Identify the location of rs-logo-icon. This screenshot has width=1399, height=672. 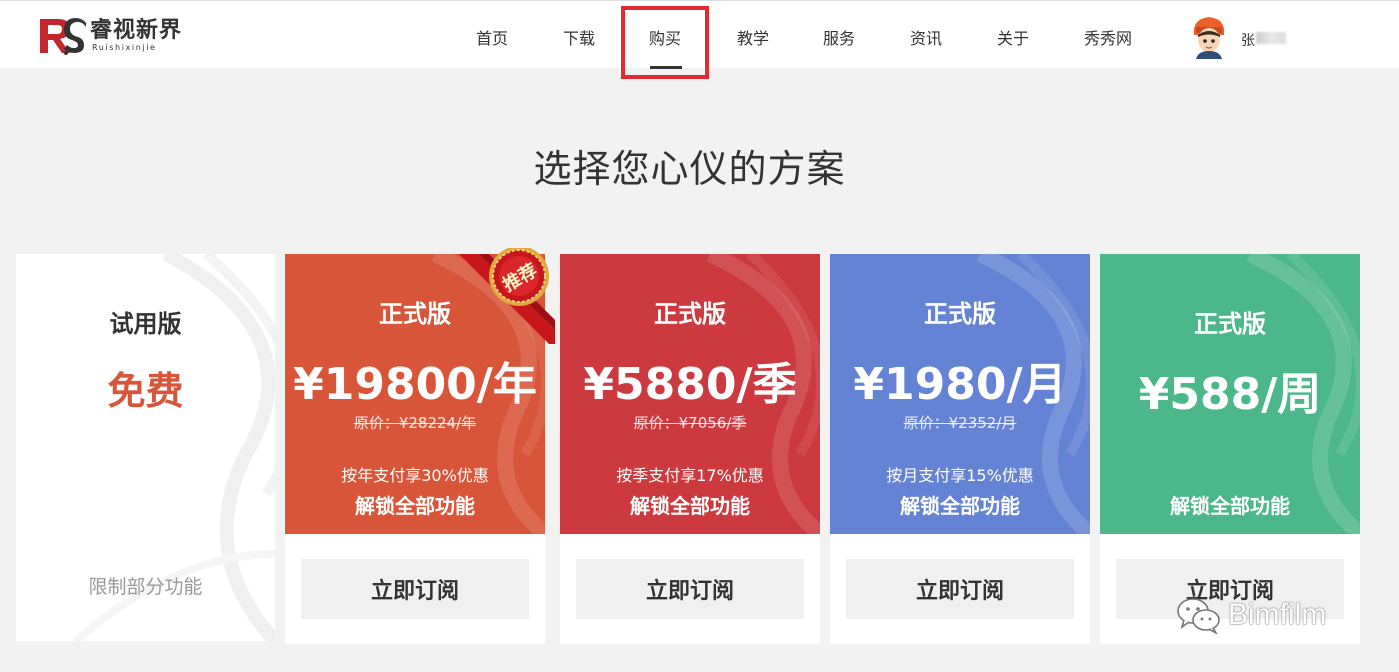
(63, 36).